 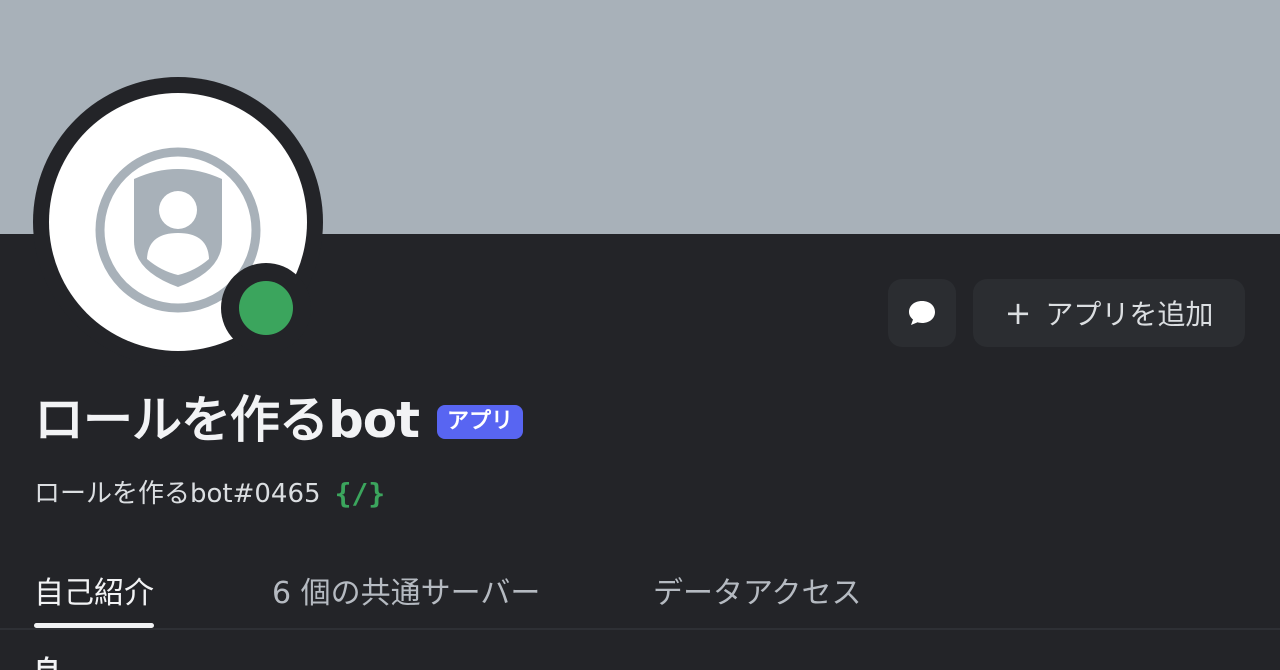 What do you see at coordinates (360, 494) in the screenshot?
I see `slash-commands-icon: {/}` at bounding box center [360, 494].